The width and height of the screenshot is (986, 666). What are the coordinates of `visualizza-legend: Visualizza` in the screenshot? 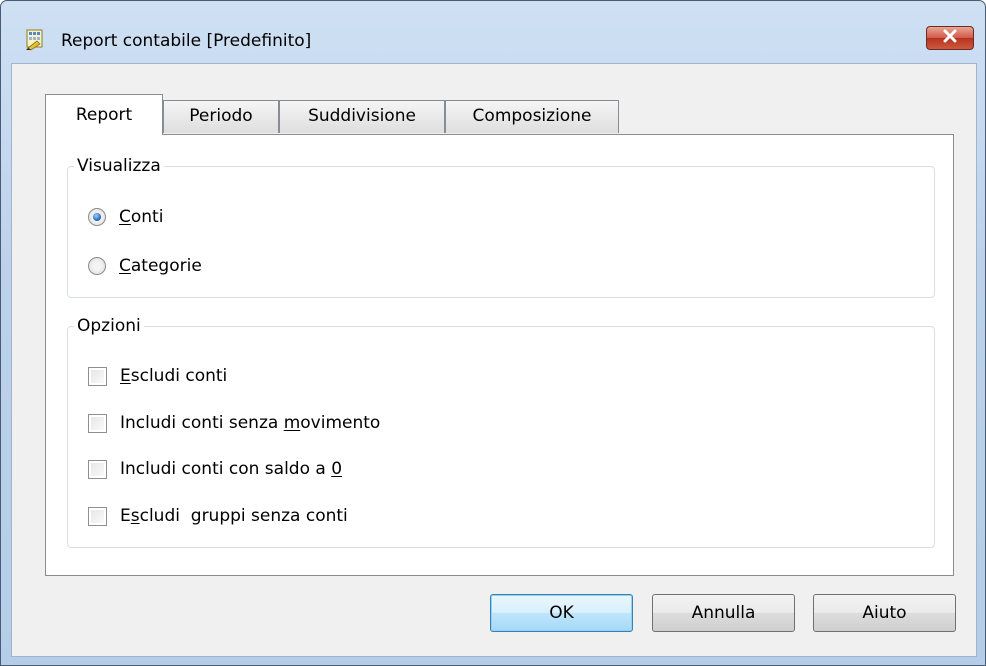 It's located at (119, 166).